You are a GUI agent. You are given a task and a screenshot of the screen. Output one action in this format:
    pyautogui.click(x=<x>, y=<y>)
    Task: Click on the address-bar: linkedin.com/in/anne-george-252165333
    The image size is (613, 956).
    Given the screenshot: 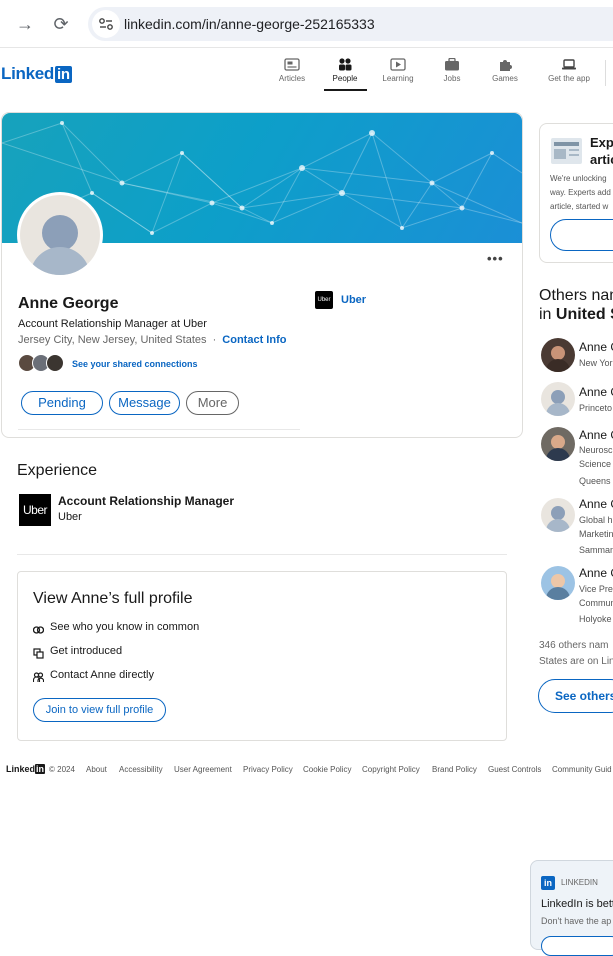 What is the action you would take?
    pyautogui.click(x=350, y=24)
    